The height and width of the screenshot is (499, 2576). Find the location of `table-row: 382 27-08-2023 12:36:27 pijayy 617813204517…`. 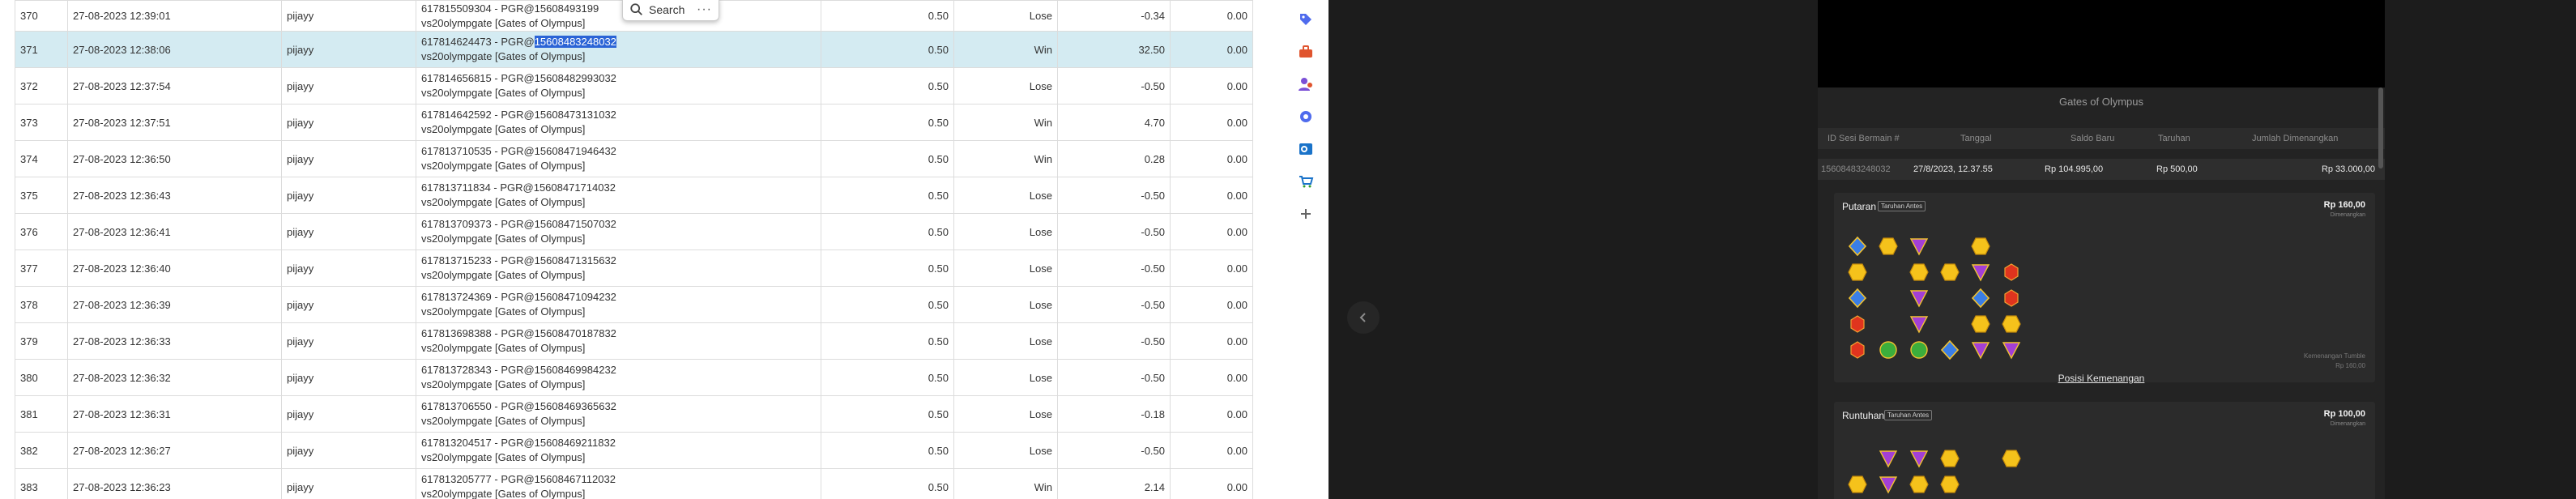

table-row: 382 27-08-2023 12:36:27 pijayy 617813204517… is located at coordinates (634, 450).